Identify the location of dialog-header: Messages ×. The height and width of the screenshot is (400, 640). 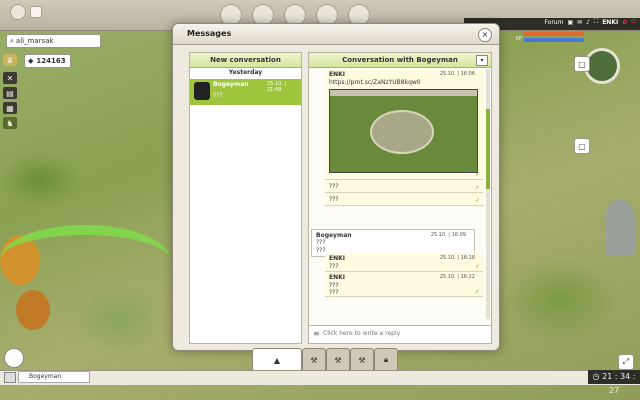
(336, 34).